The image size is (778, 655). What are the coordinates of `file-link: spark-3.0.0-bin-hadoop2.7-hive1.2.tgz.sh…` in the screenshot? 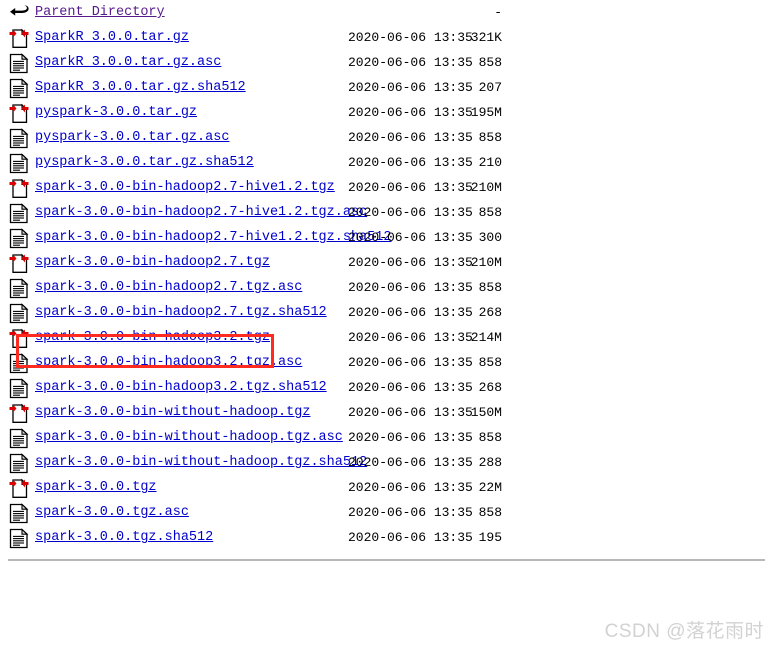 It's located at (213, 237).